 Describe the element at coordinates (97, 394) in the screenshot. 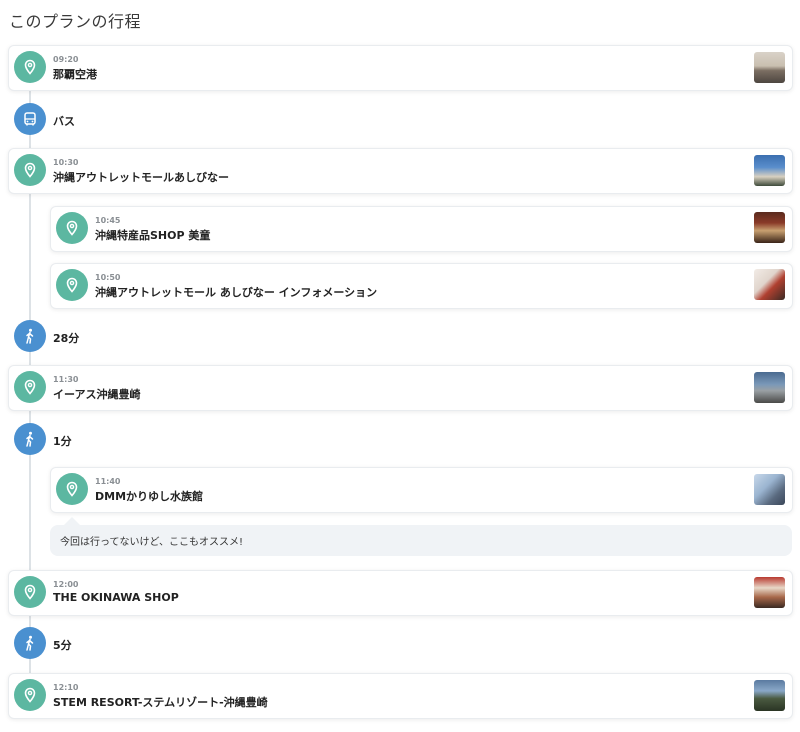

I see `stop-name: イーアス沖縄豊崎` at that location.